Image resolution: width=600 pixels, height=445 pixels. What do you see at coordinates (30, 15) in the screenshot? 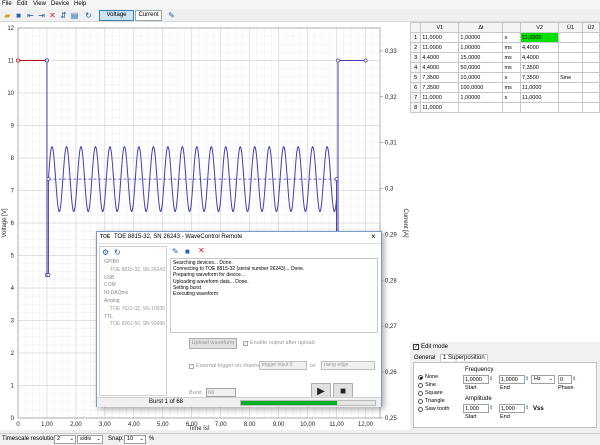
I see `step-back-icon: ⇤` at bounding box center [30, 15].